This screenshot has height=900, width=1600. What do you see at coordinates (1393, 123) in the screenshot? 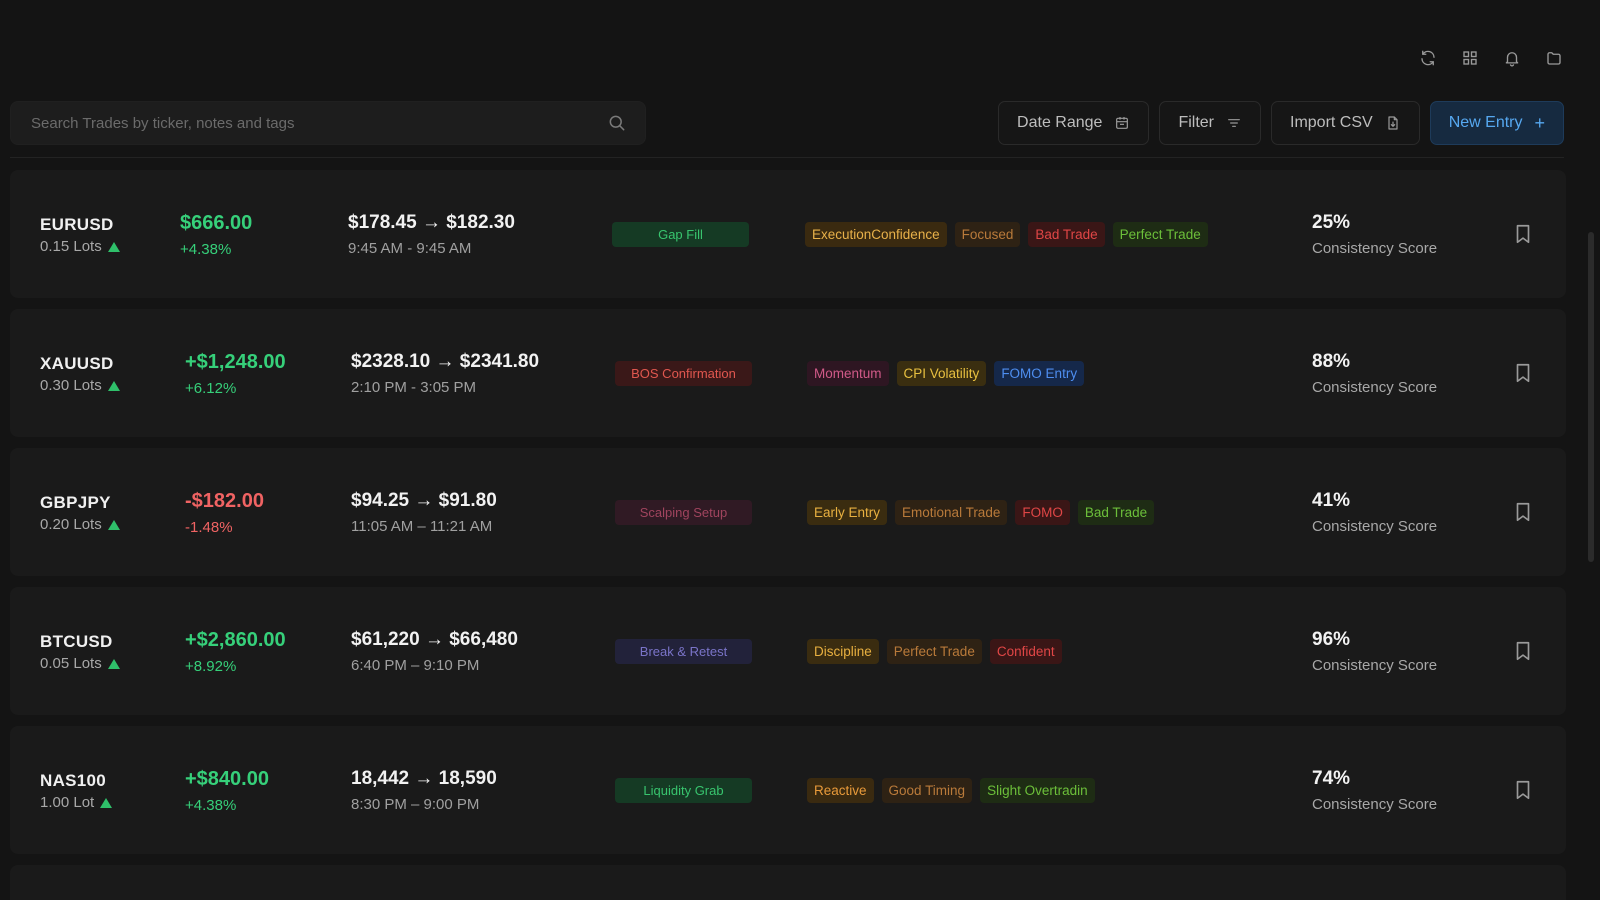
I see `file-import-icon` at bounding box center [1393, 123].